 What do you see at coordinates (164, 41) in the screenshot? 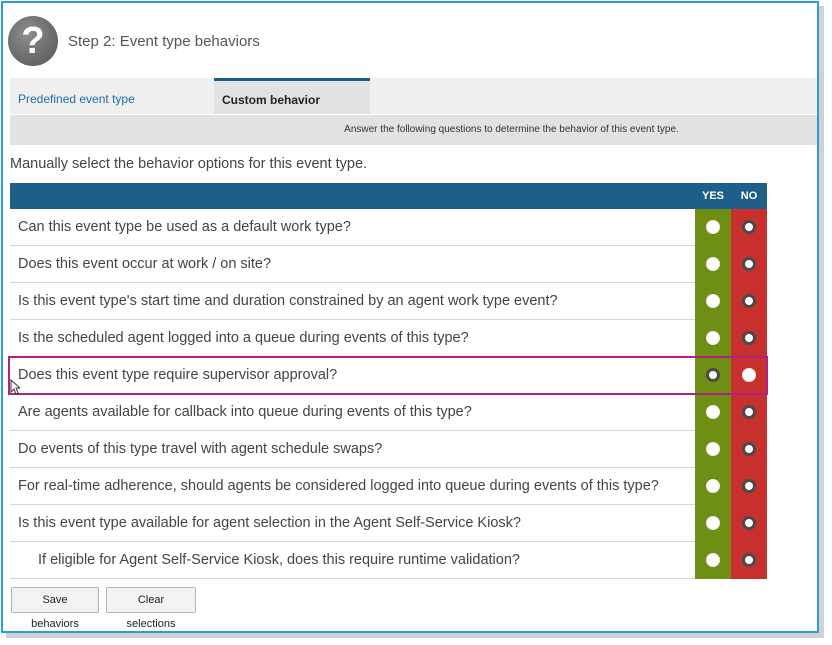
I see `page-title: Step 2: Event type behaviors` at bounding box center [164, 41].